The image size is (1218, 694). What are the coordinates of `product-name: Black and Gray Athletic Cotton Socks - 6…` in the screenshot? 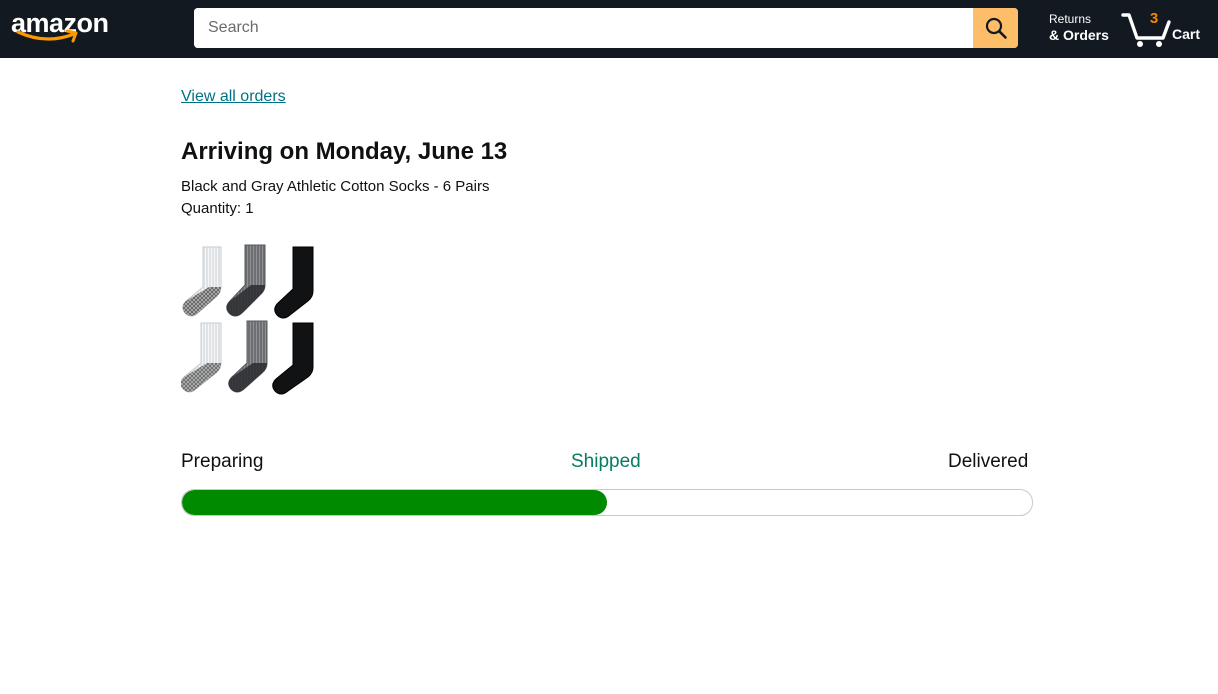 It's located at (335, 186).